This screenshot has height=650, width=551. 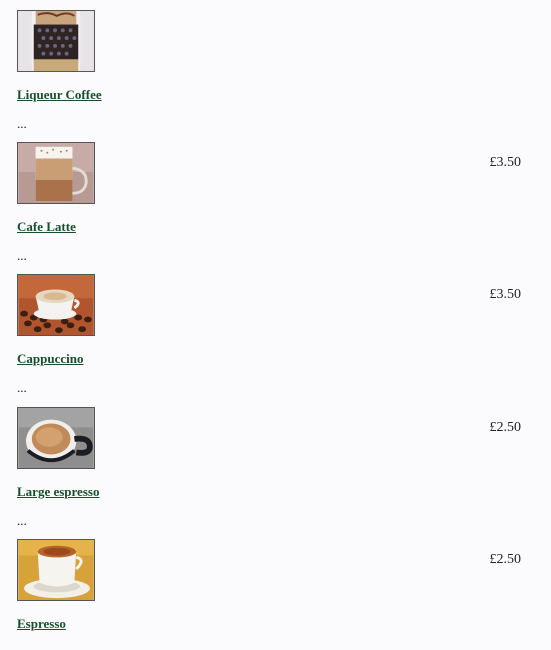 I want to click on large-espresso-icon, so click(x=56, y=438).